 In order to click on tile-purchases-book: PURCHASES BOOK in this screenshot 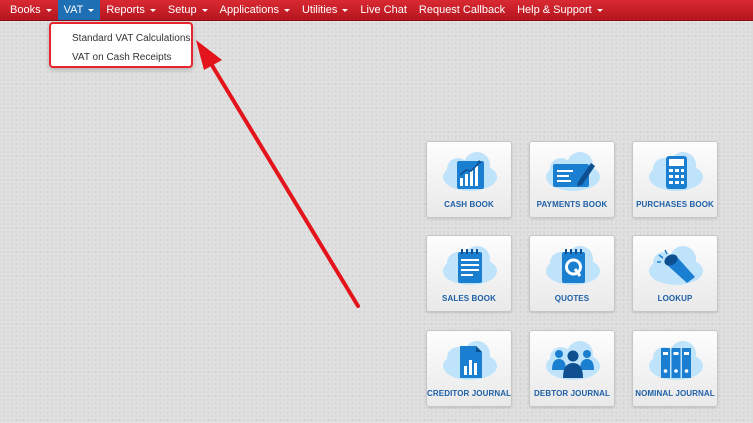, I will do `click(675, 179)`.